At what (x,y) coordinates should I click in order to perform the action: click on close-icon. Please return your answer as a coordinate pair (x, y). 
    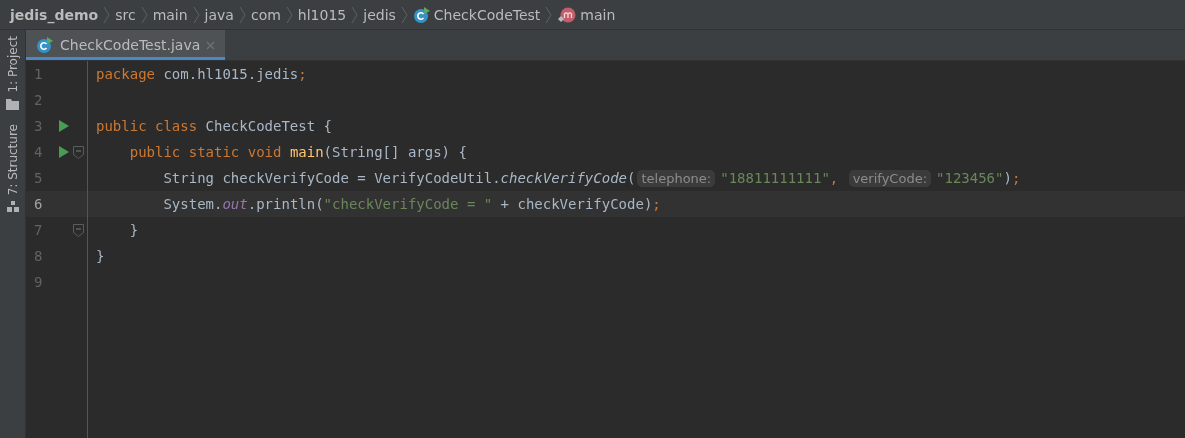
    Looking at the image, I should click on (211, 45).